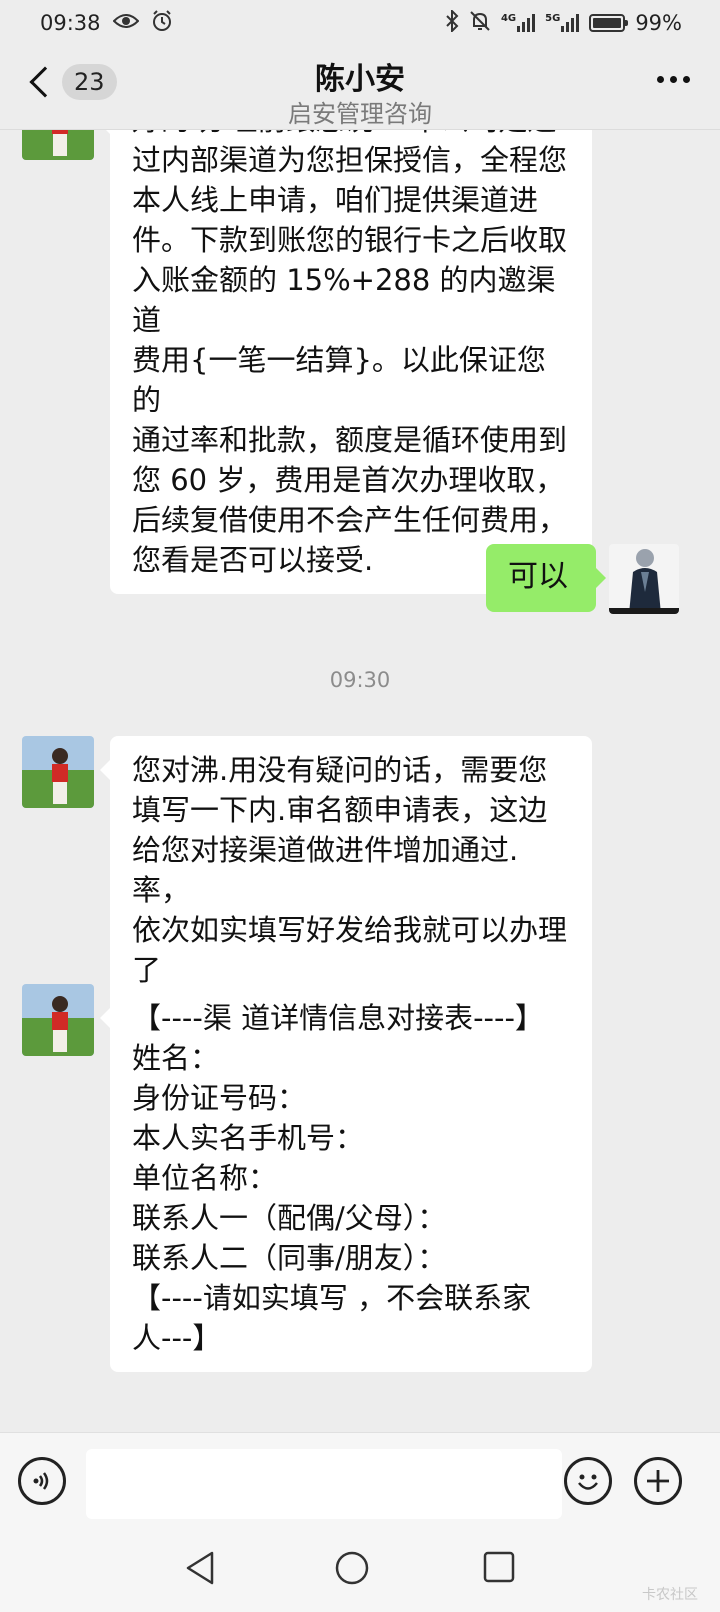 This screenshot has width=720, height=1612. I want to click on plus-icon, so click(658, 1481).